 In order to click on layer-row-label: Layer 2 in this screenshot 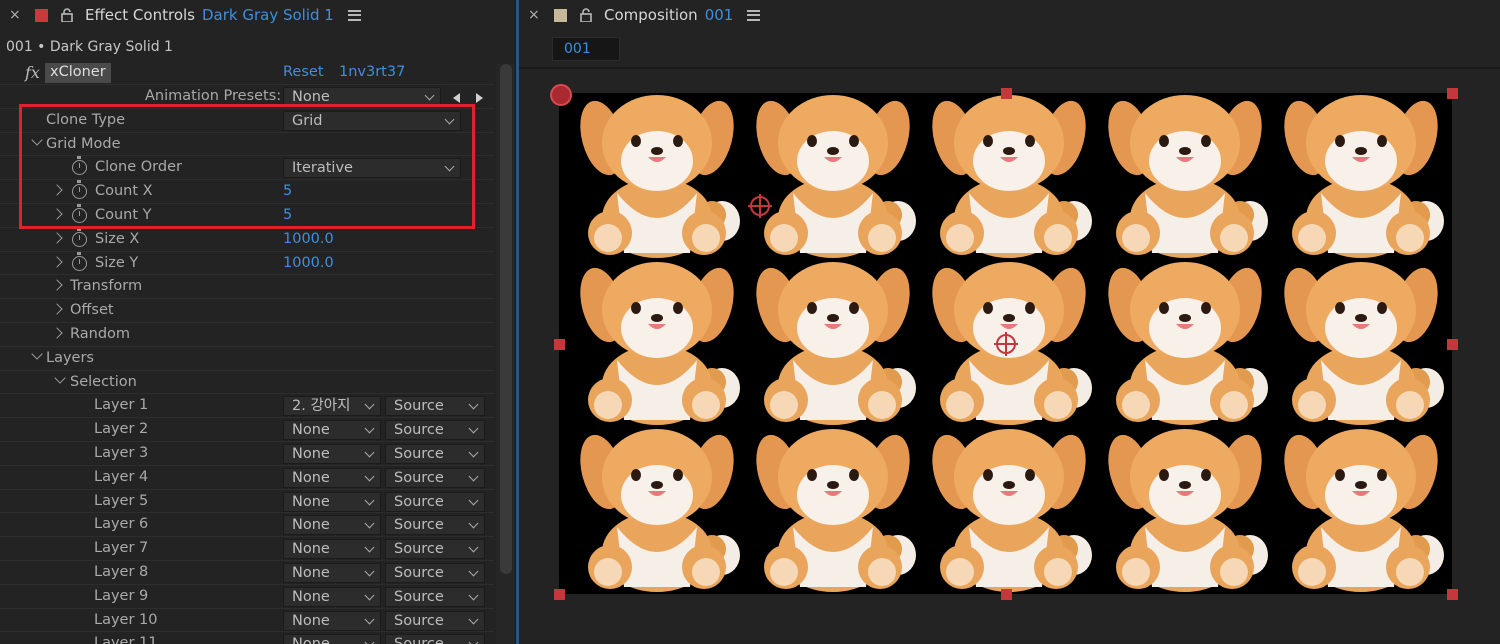, I will do `click(121, 429)`.